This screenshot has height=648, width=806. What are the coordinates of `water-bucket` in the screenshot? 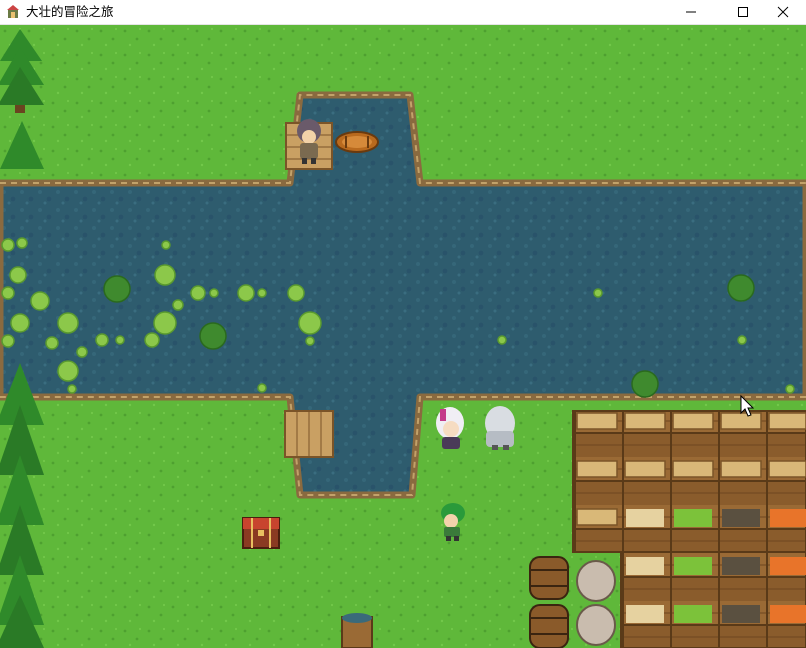 It's located at (357, 630).